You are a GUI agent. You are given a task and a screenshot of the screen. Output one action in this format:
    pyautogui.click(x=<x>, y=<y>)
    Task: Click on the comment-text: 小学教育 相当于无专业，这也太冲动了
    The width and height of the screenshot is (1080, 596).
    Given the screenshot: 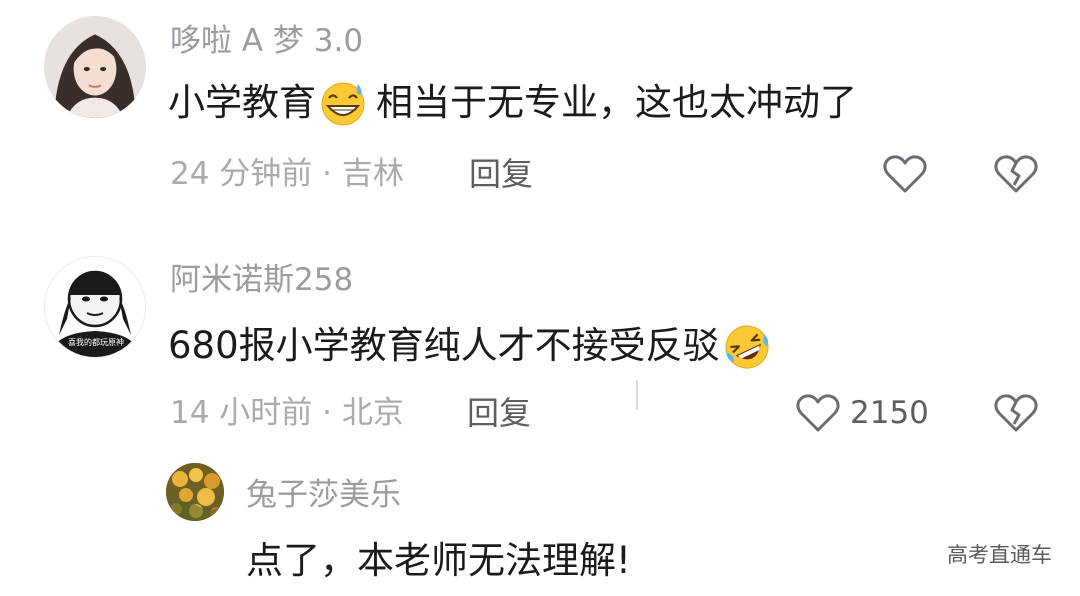 What is the action you would take?
    pyautogui.click(x=512, y=103)
    